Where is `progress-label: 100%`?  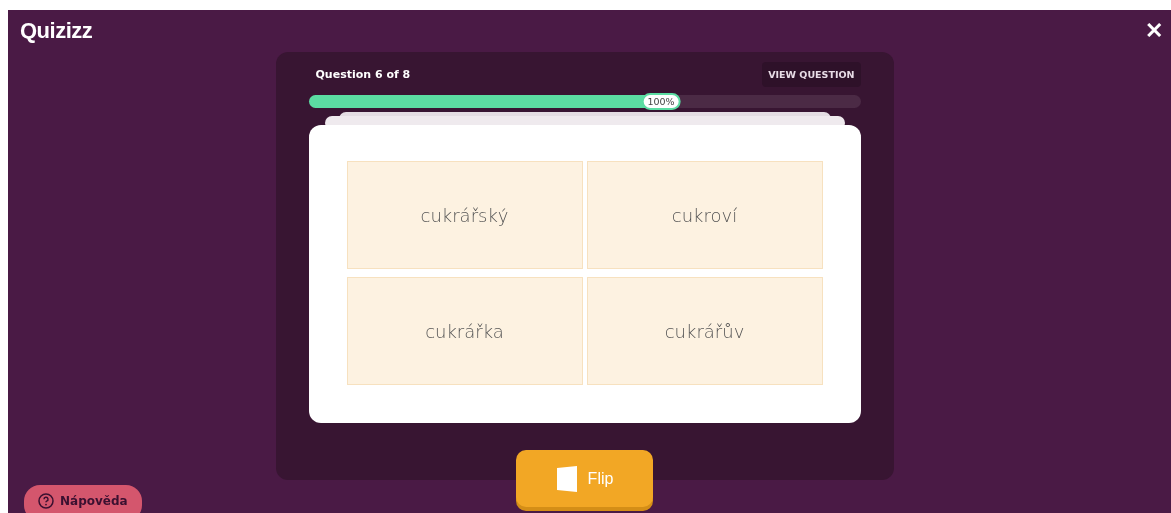
progress-label: 100% is located at coordinates (661, 101).